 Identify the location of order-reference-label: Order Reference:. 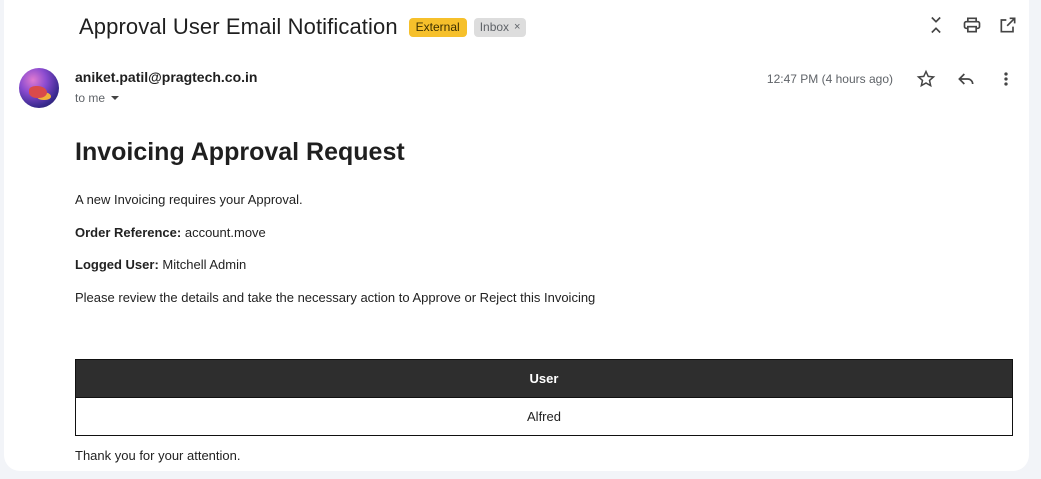
(128, 232).